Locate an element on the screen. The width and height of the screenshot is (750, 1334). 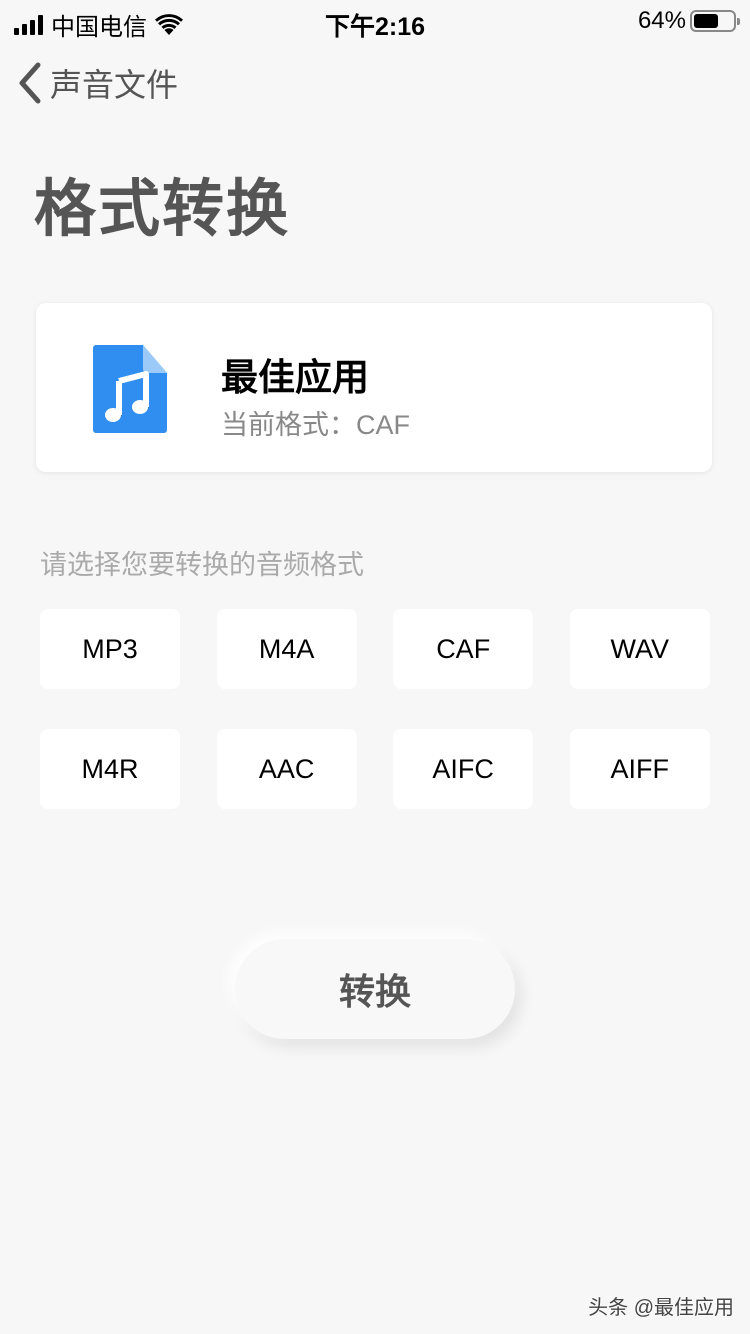
watermark: 头条 @最佳应用 is located at coordinates (661, 1308).